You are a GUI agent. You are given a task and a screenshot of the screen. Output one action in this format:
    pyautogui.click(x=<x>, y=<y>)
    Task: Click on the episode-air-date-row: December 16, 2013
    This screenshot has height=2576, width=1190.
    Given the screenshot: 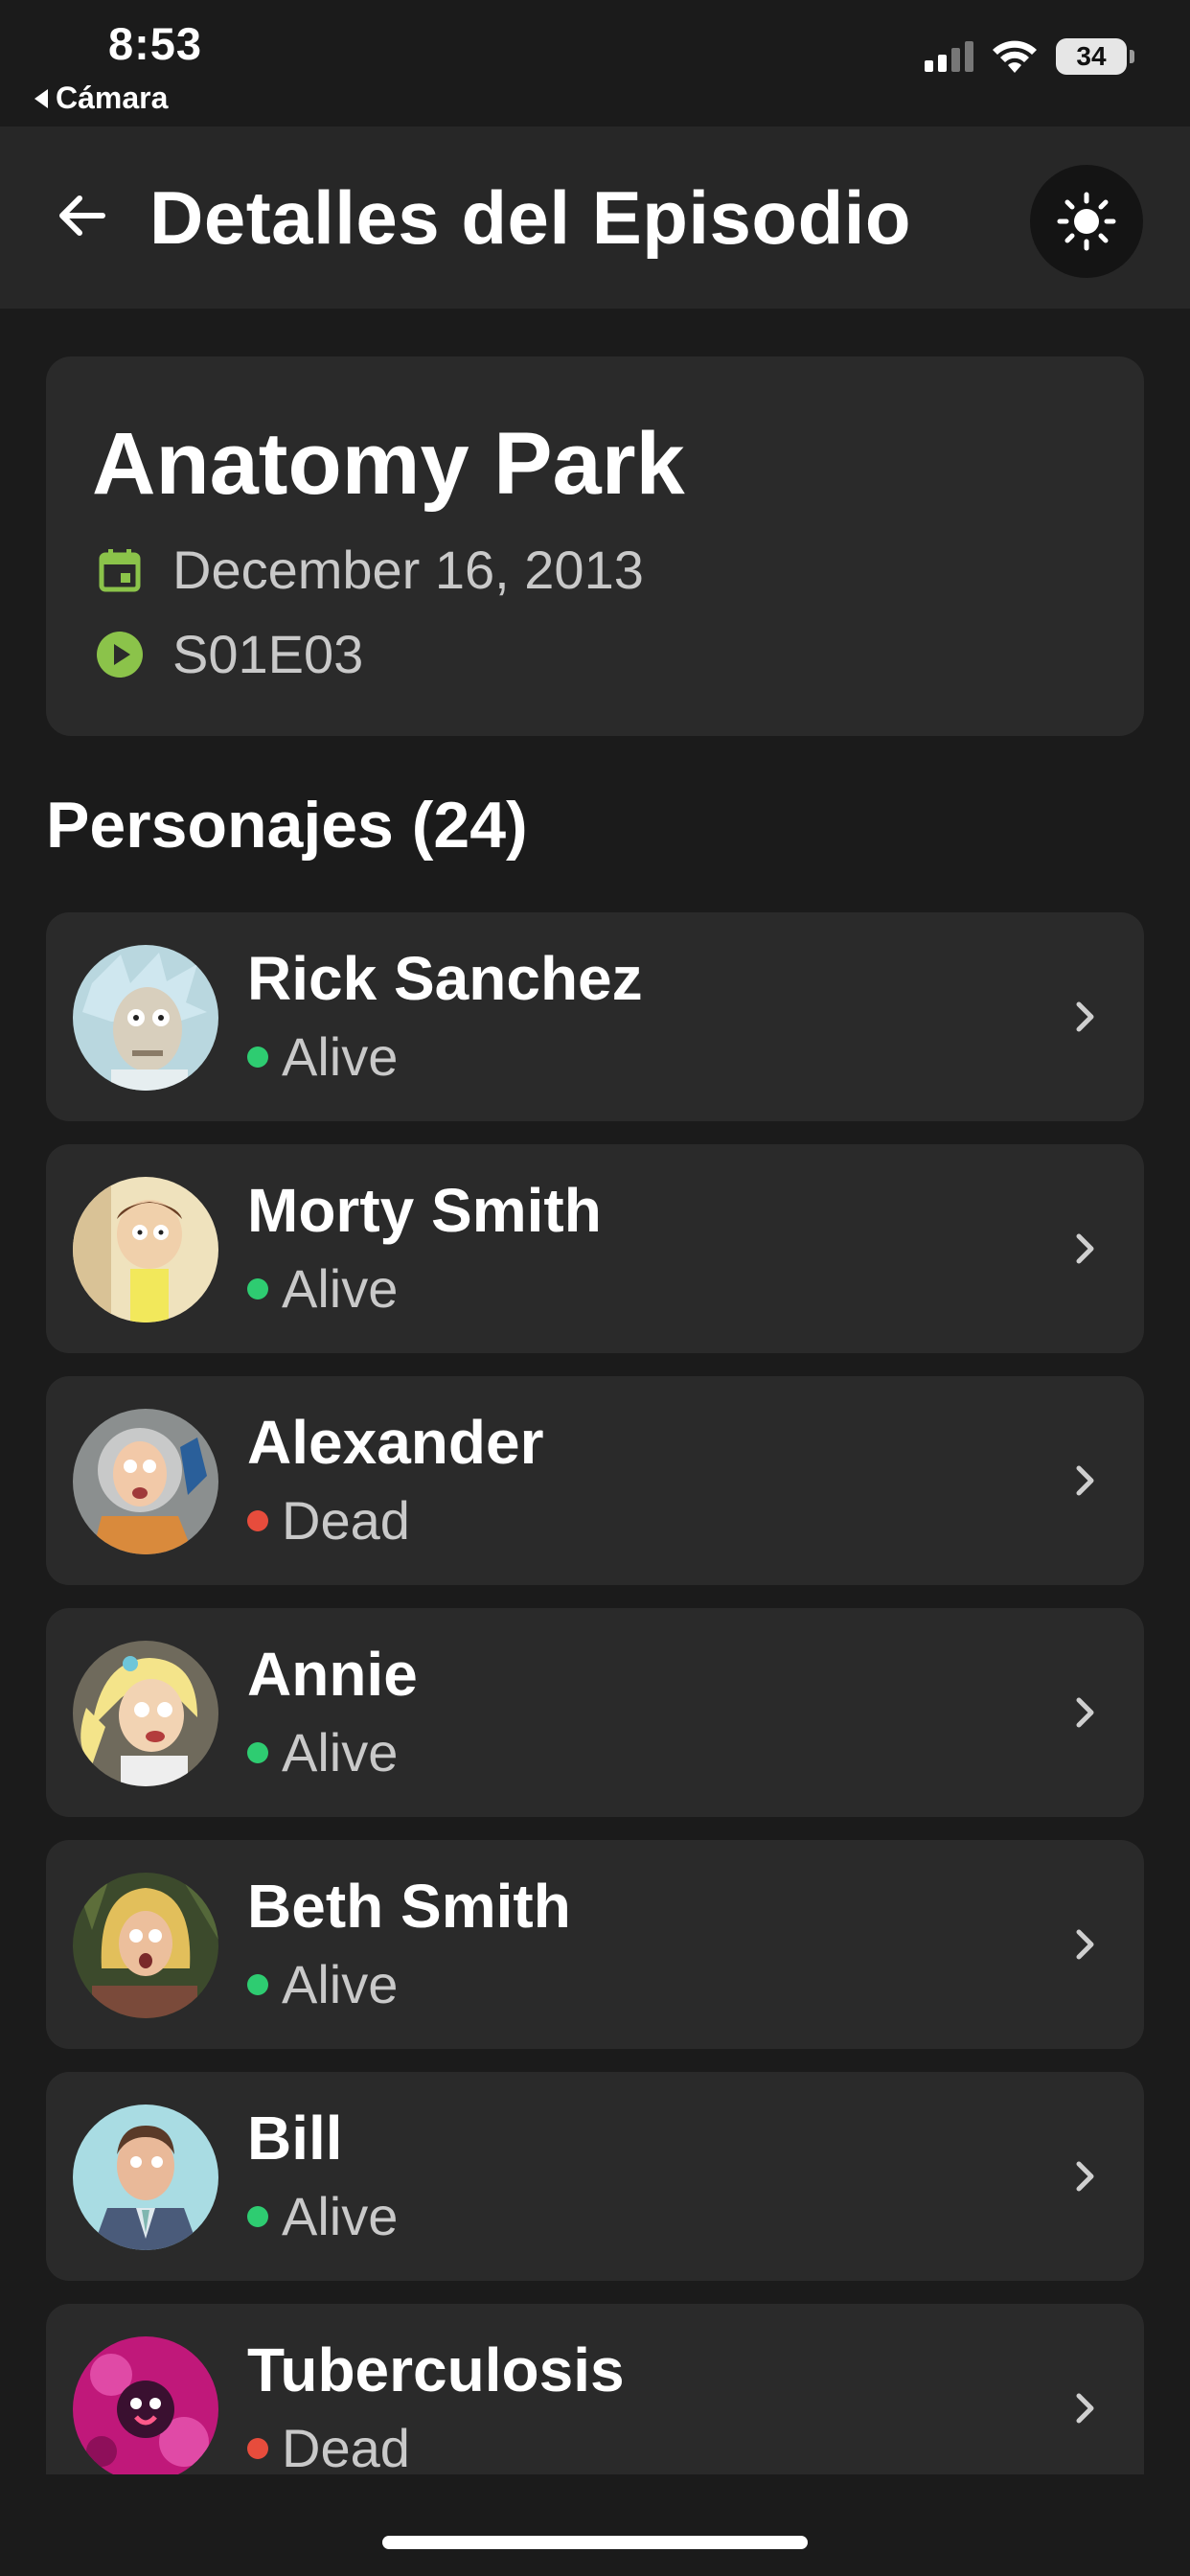 What is the action you would take?
    pyautogui.click(x=370, y=570)
    